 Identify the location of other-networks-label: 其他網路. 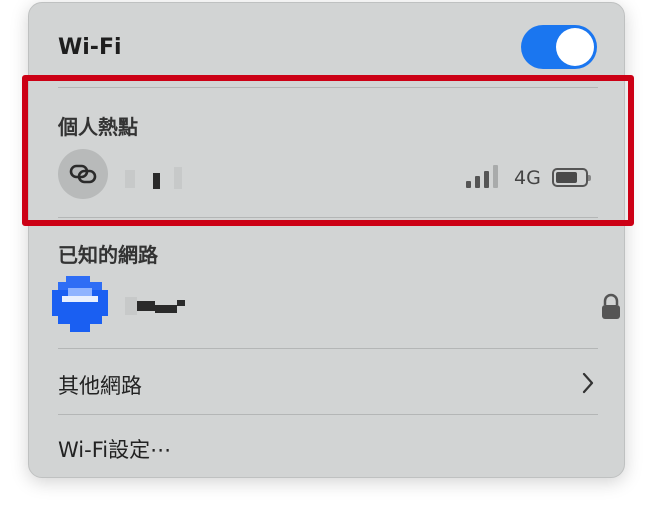
(100, 386).